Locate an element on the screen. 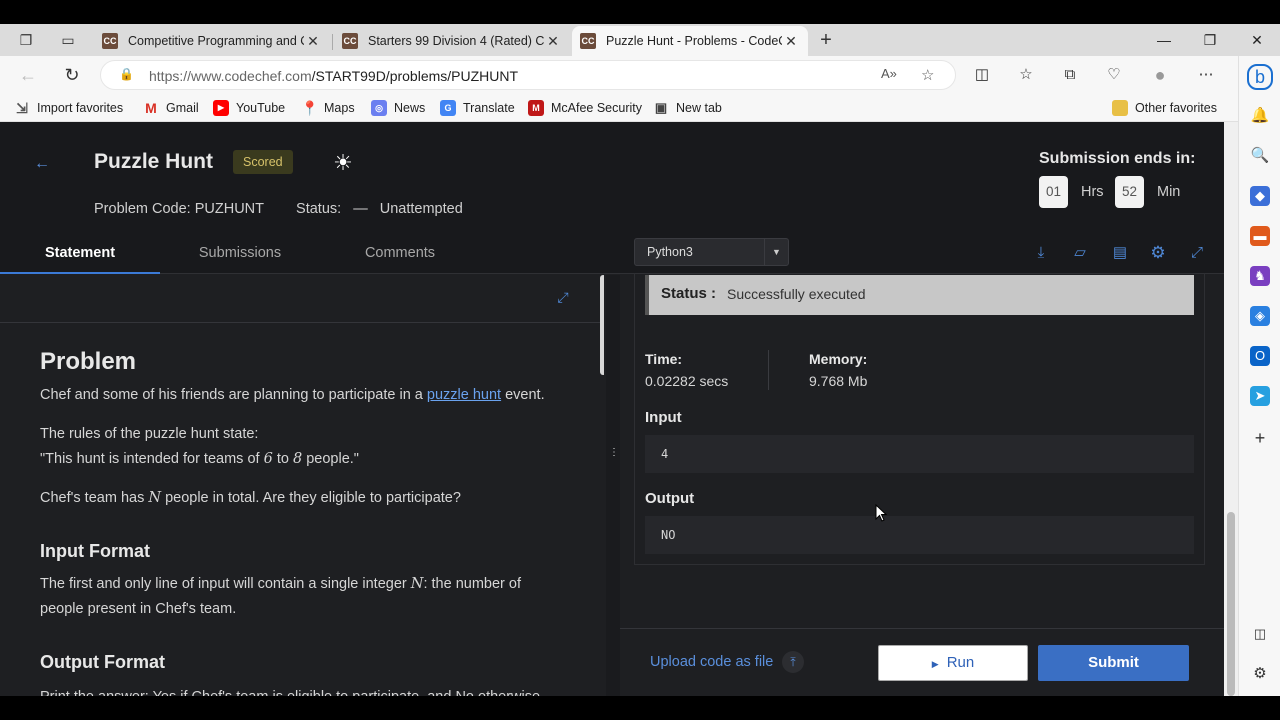  read-aloud-icon: A» is located at coordinates (889, 73).